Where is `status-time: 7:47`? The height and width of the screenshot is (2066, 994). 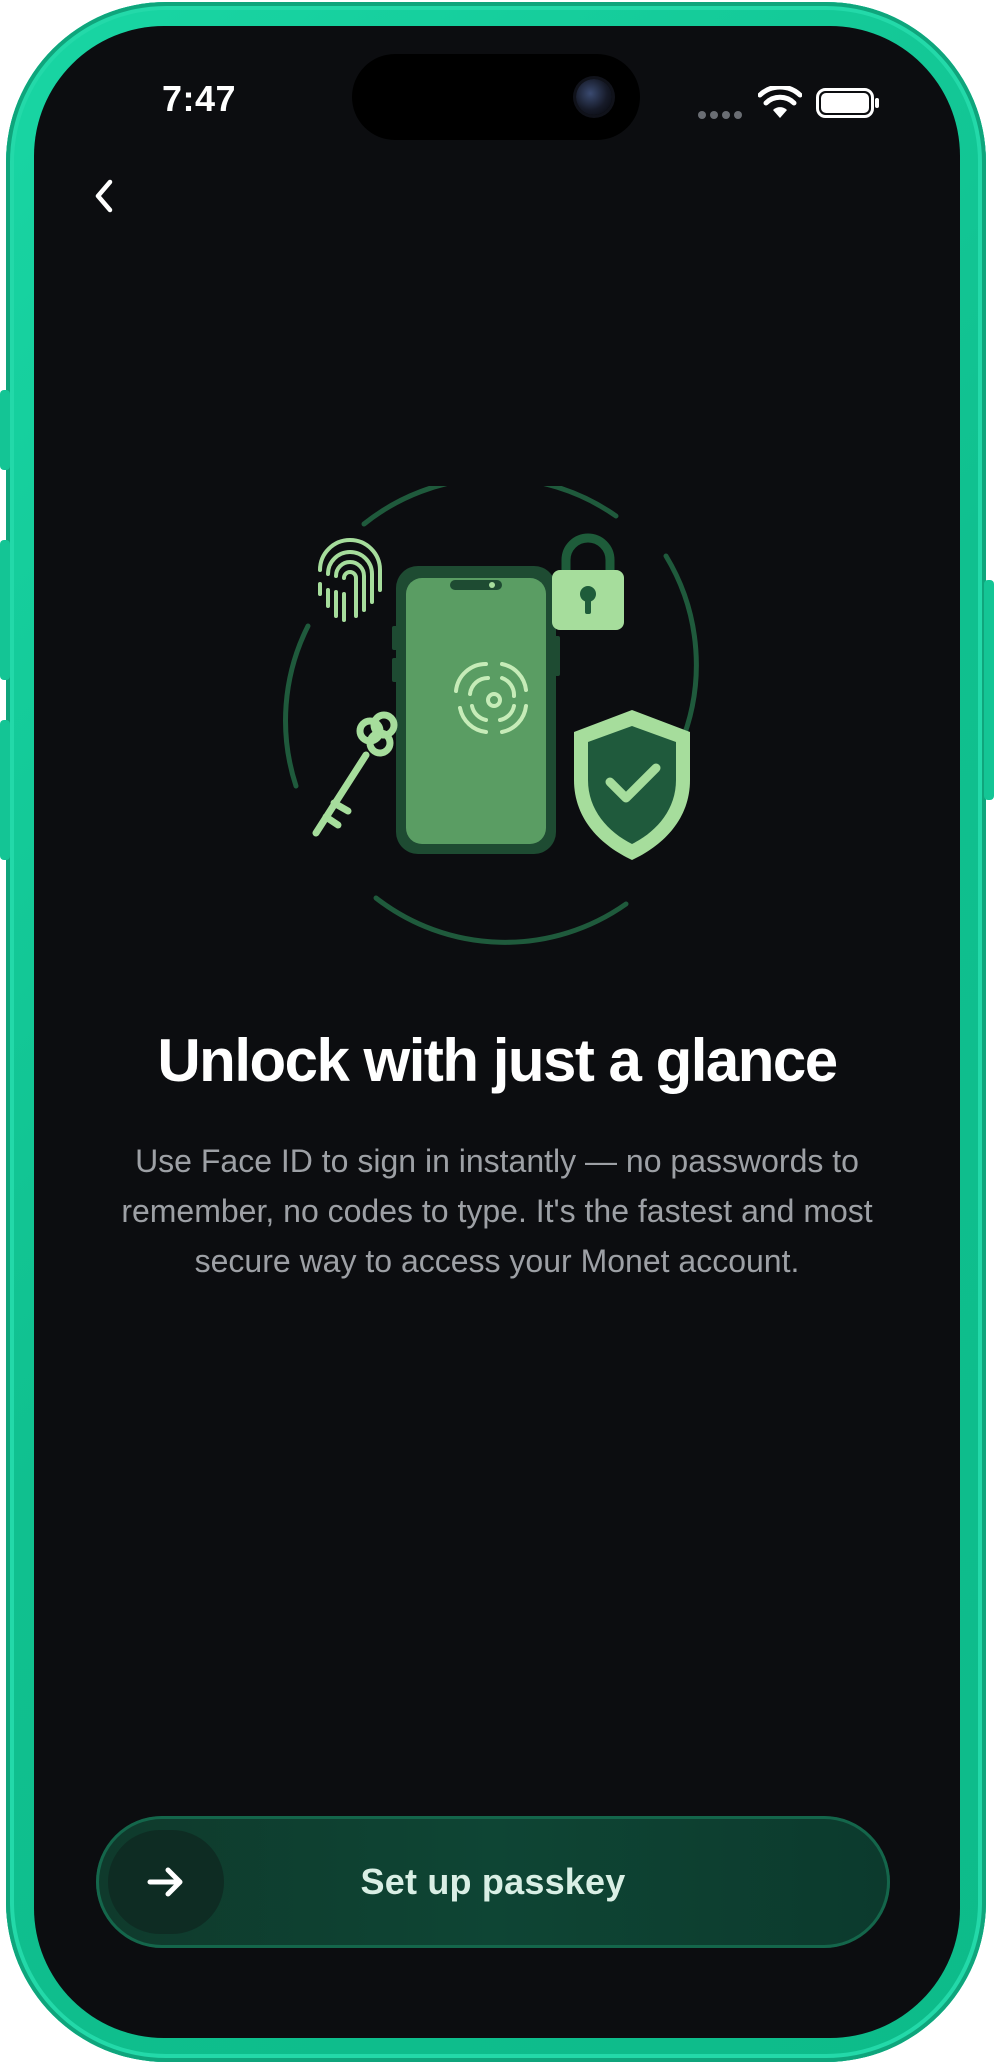
status-time: 7:47 is located at coordinates (199, 98).